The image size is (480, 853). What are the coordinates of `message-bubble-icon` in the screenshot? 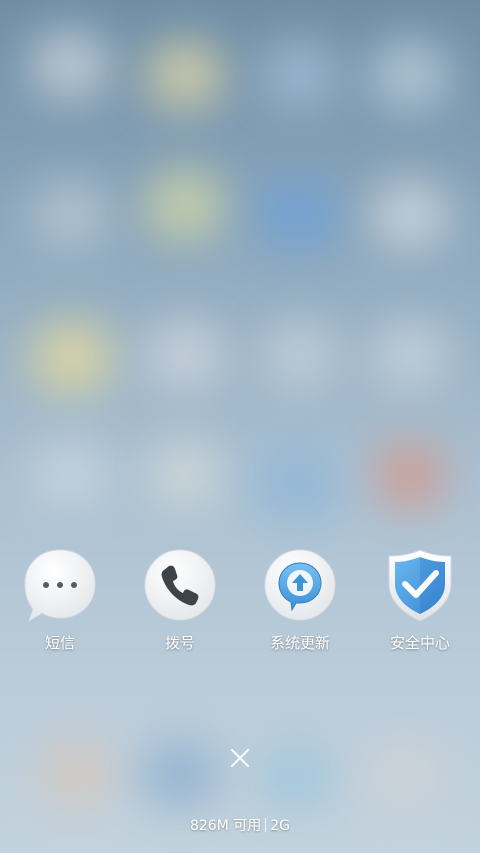 It's located at (60, 585).